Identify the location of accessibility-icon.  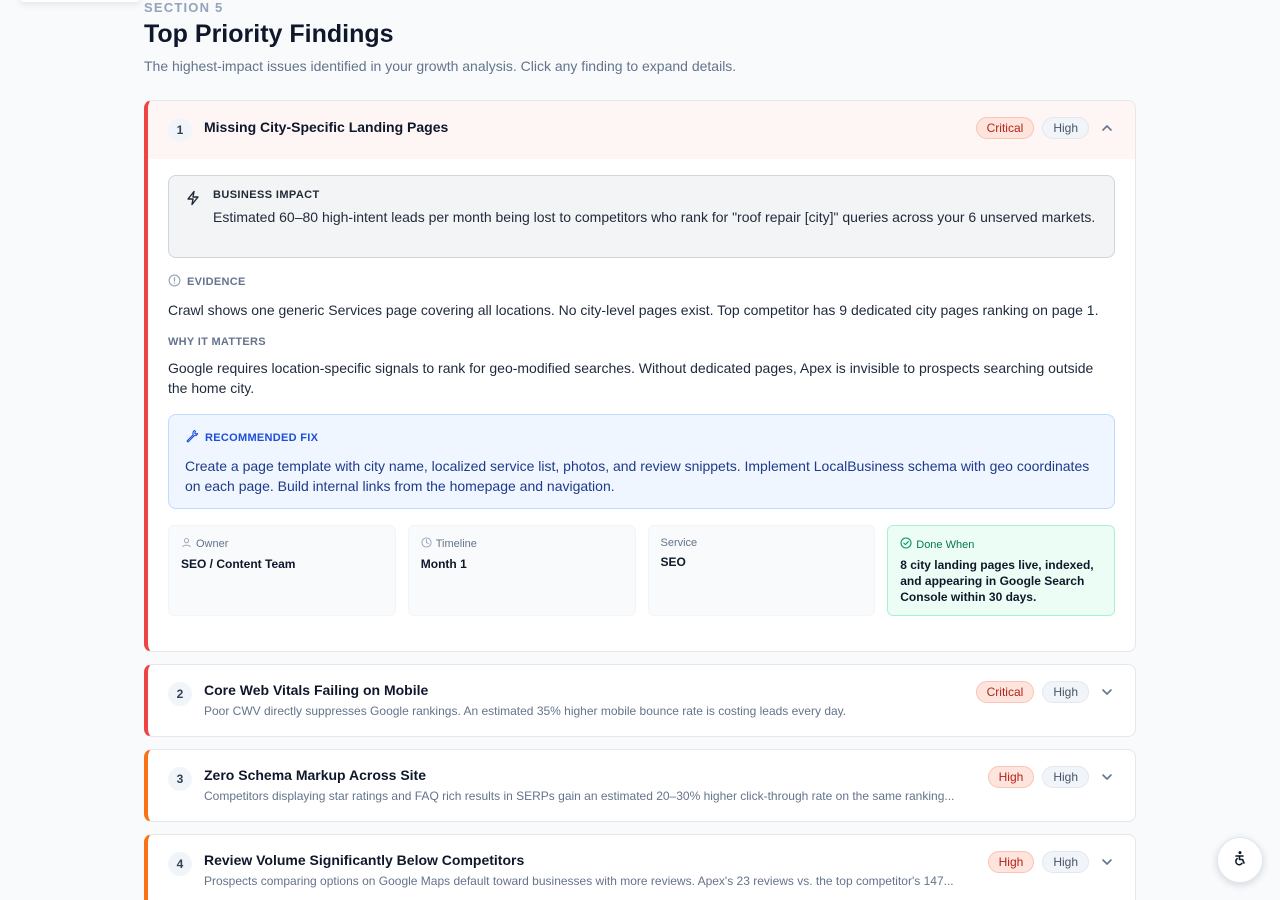
(1240, 860).